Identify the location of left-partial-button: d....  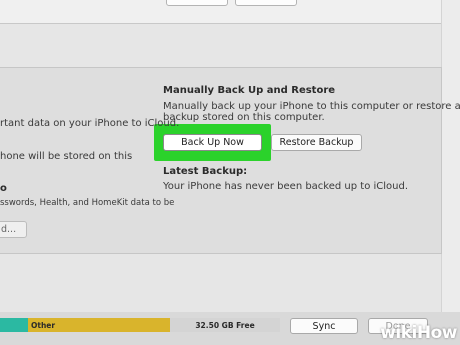
(13, 229).